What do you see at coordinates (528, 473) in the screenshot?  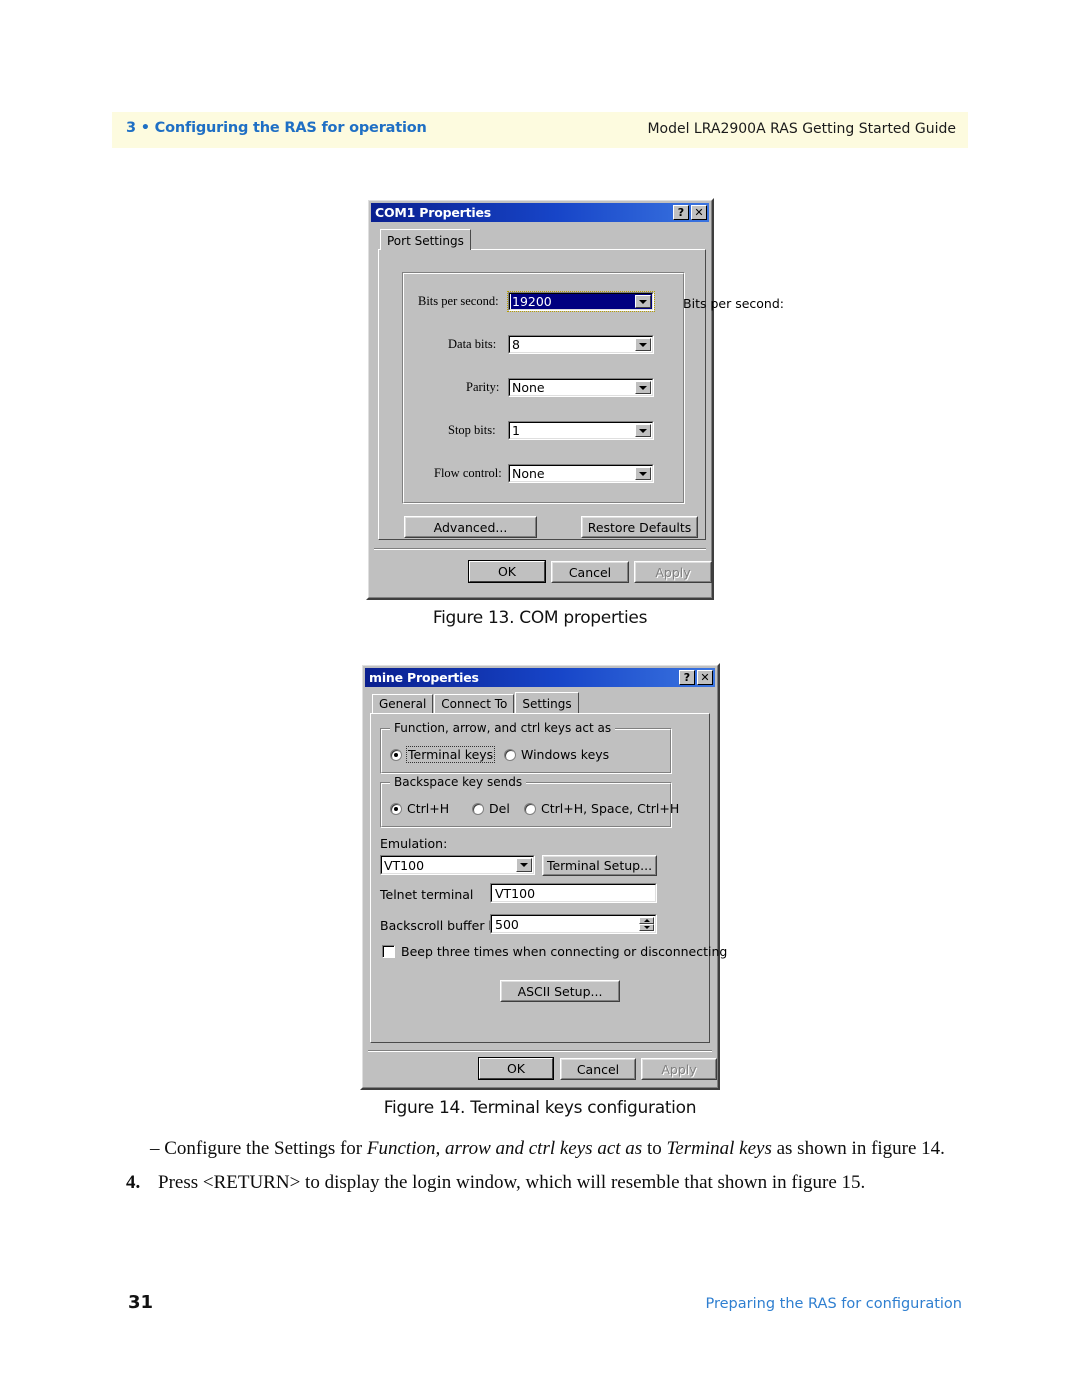 I see `flow-control-value: None` at bounding box center [528, 473].